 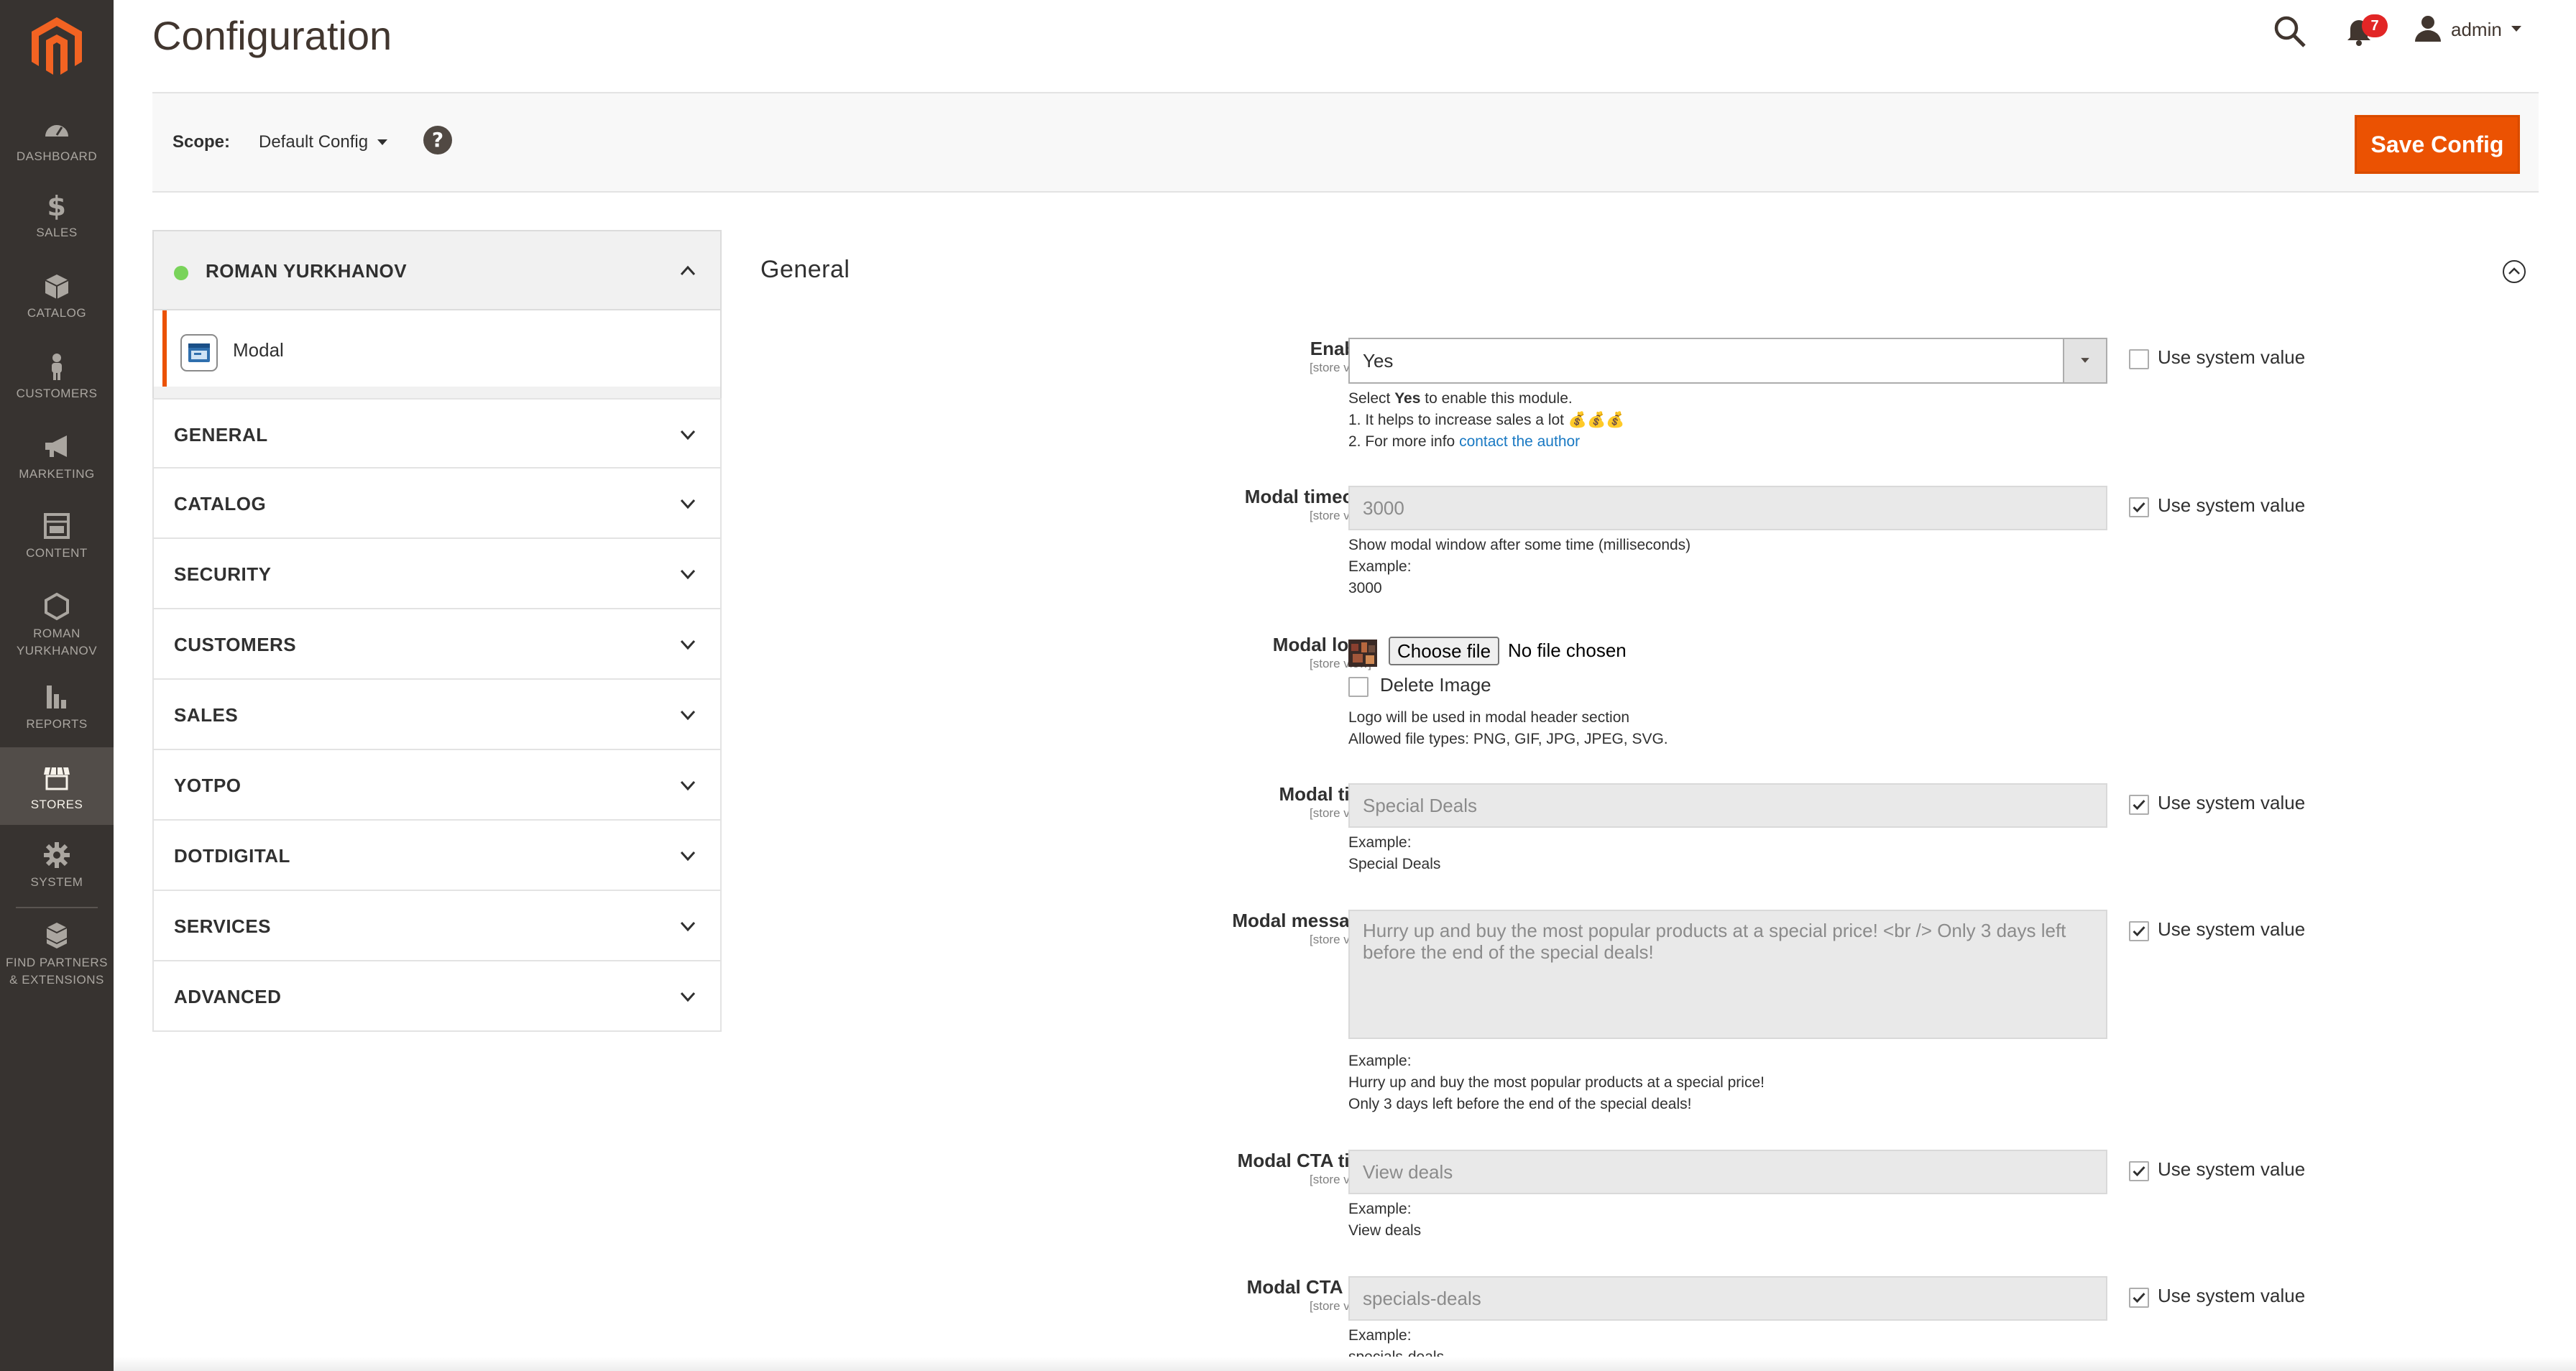 What do you see at coordinates (382, 142) in the screenshot?
I see `caret-down-icon` at bounding box center [382, 142].